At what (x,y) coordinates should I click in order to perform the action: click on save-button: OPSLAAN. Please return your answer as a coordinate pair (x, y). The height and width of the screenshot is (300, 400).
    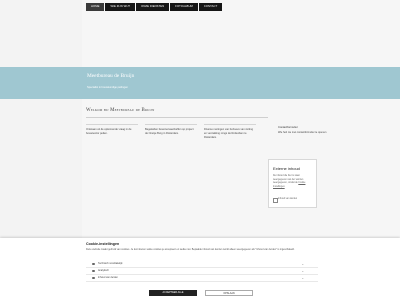
    Looking at the image, I should click on (229, 293).